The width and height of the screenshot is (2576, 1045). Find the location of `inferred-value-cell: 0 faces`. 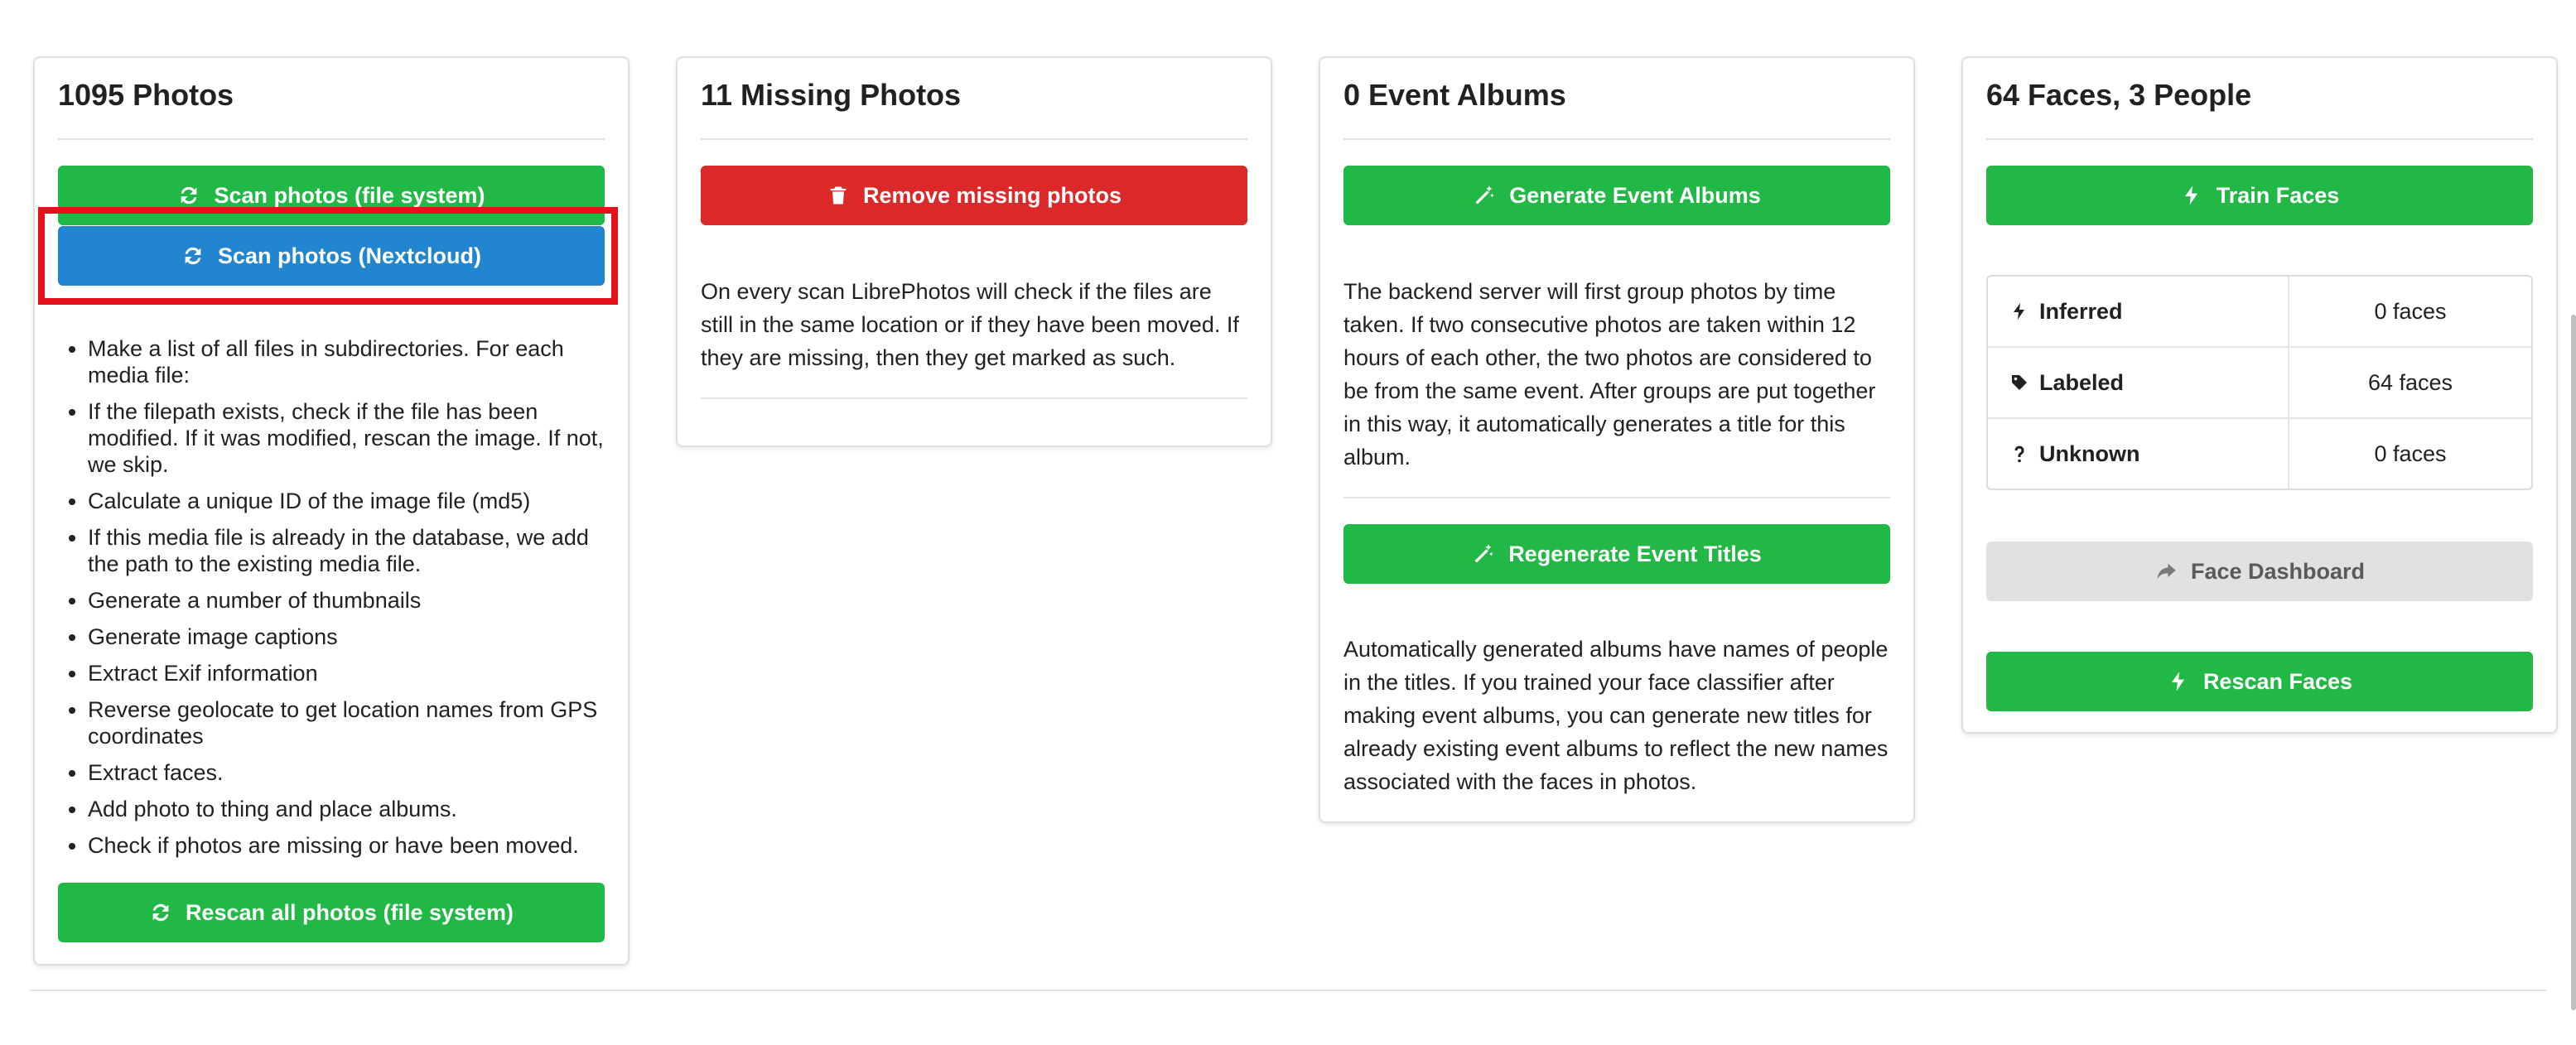

inferred-value-cell: 0 faces is located at coordinates (2410, 312).